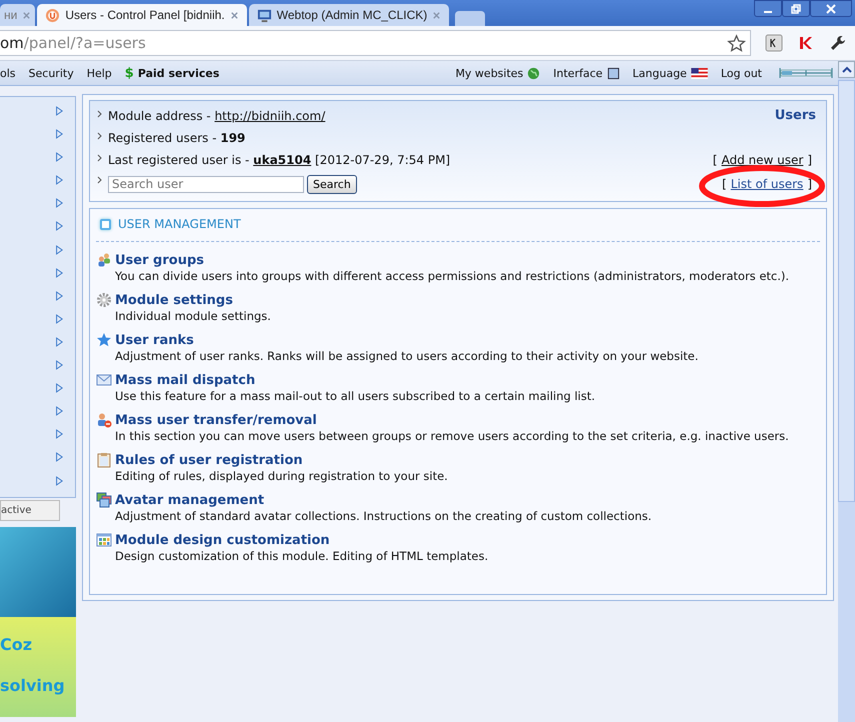  What do you see at coordinates (768, 8) in the screenshot?
I see `minimize-button` at bounding box center [768, 8].